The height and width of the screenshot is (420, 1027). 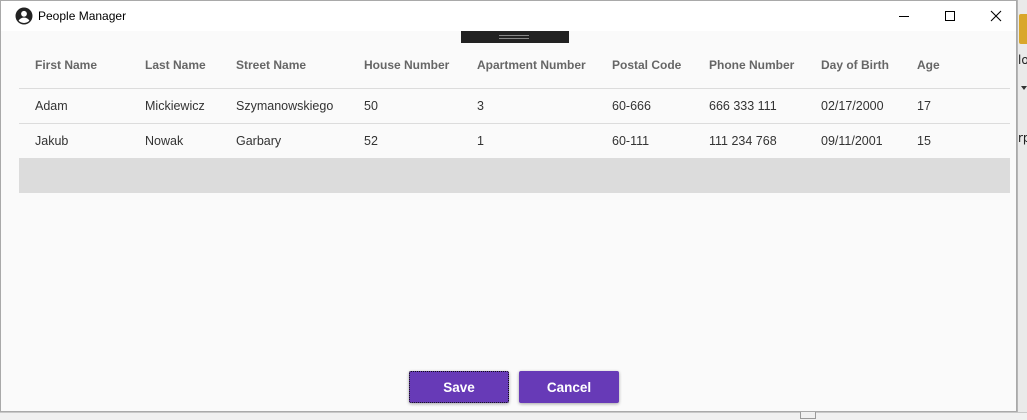 I want to click on table-cell: 09/11/2001, so click(x=852, y=141).